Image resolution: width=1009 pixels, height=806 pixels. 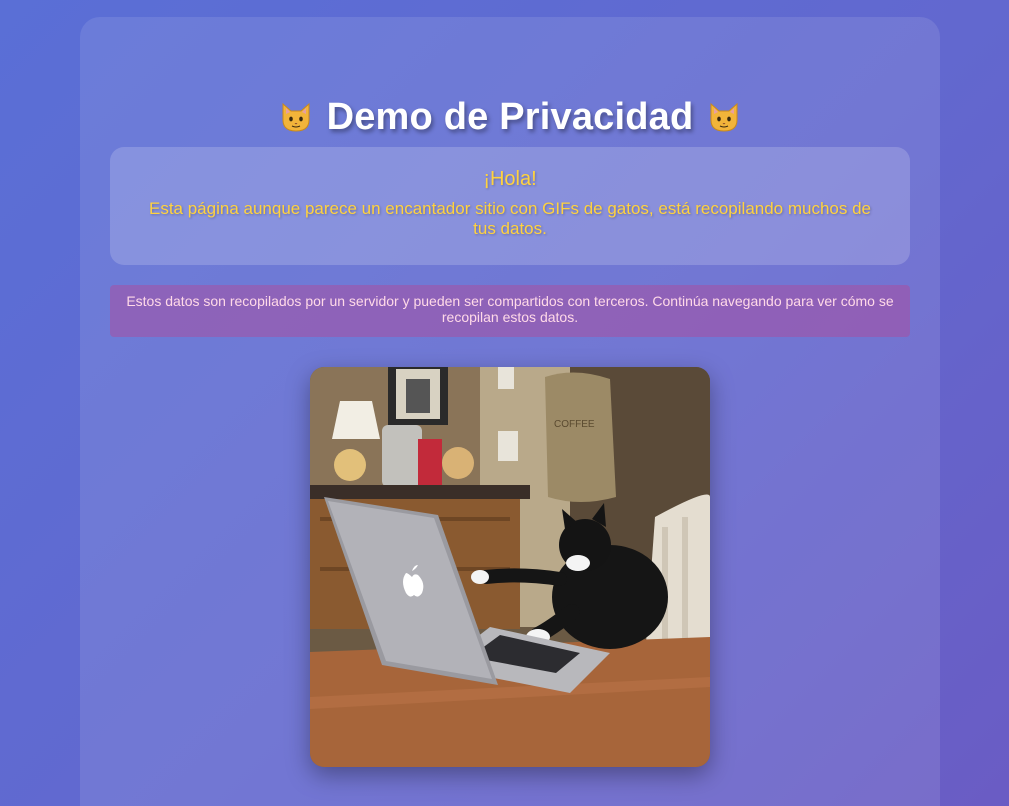 I want to click on svg-text: COFFEE, so click(x=574, y=424).